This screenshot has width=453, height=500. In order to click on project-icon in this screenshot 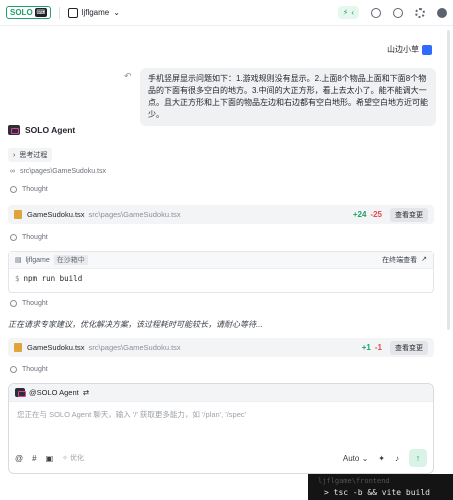, I will do `click(72, 12)`.